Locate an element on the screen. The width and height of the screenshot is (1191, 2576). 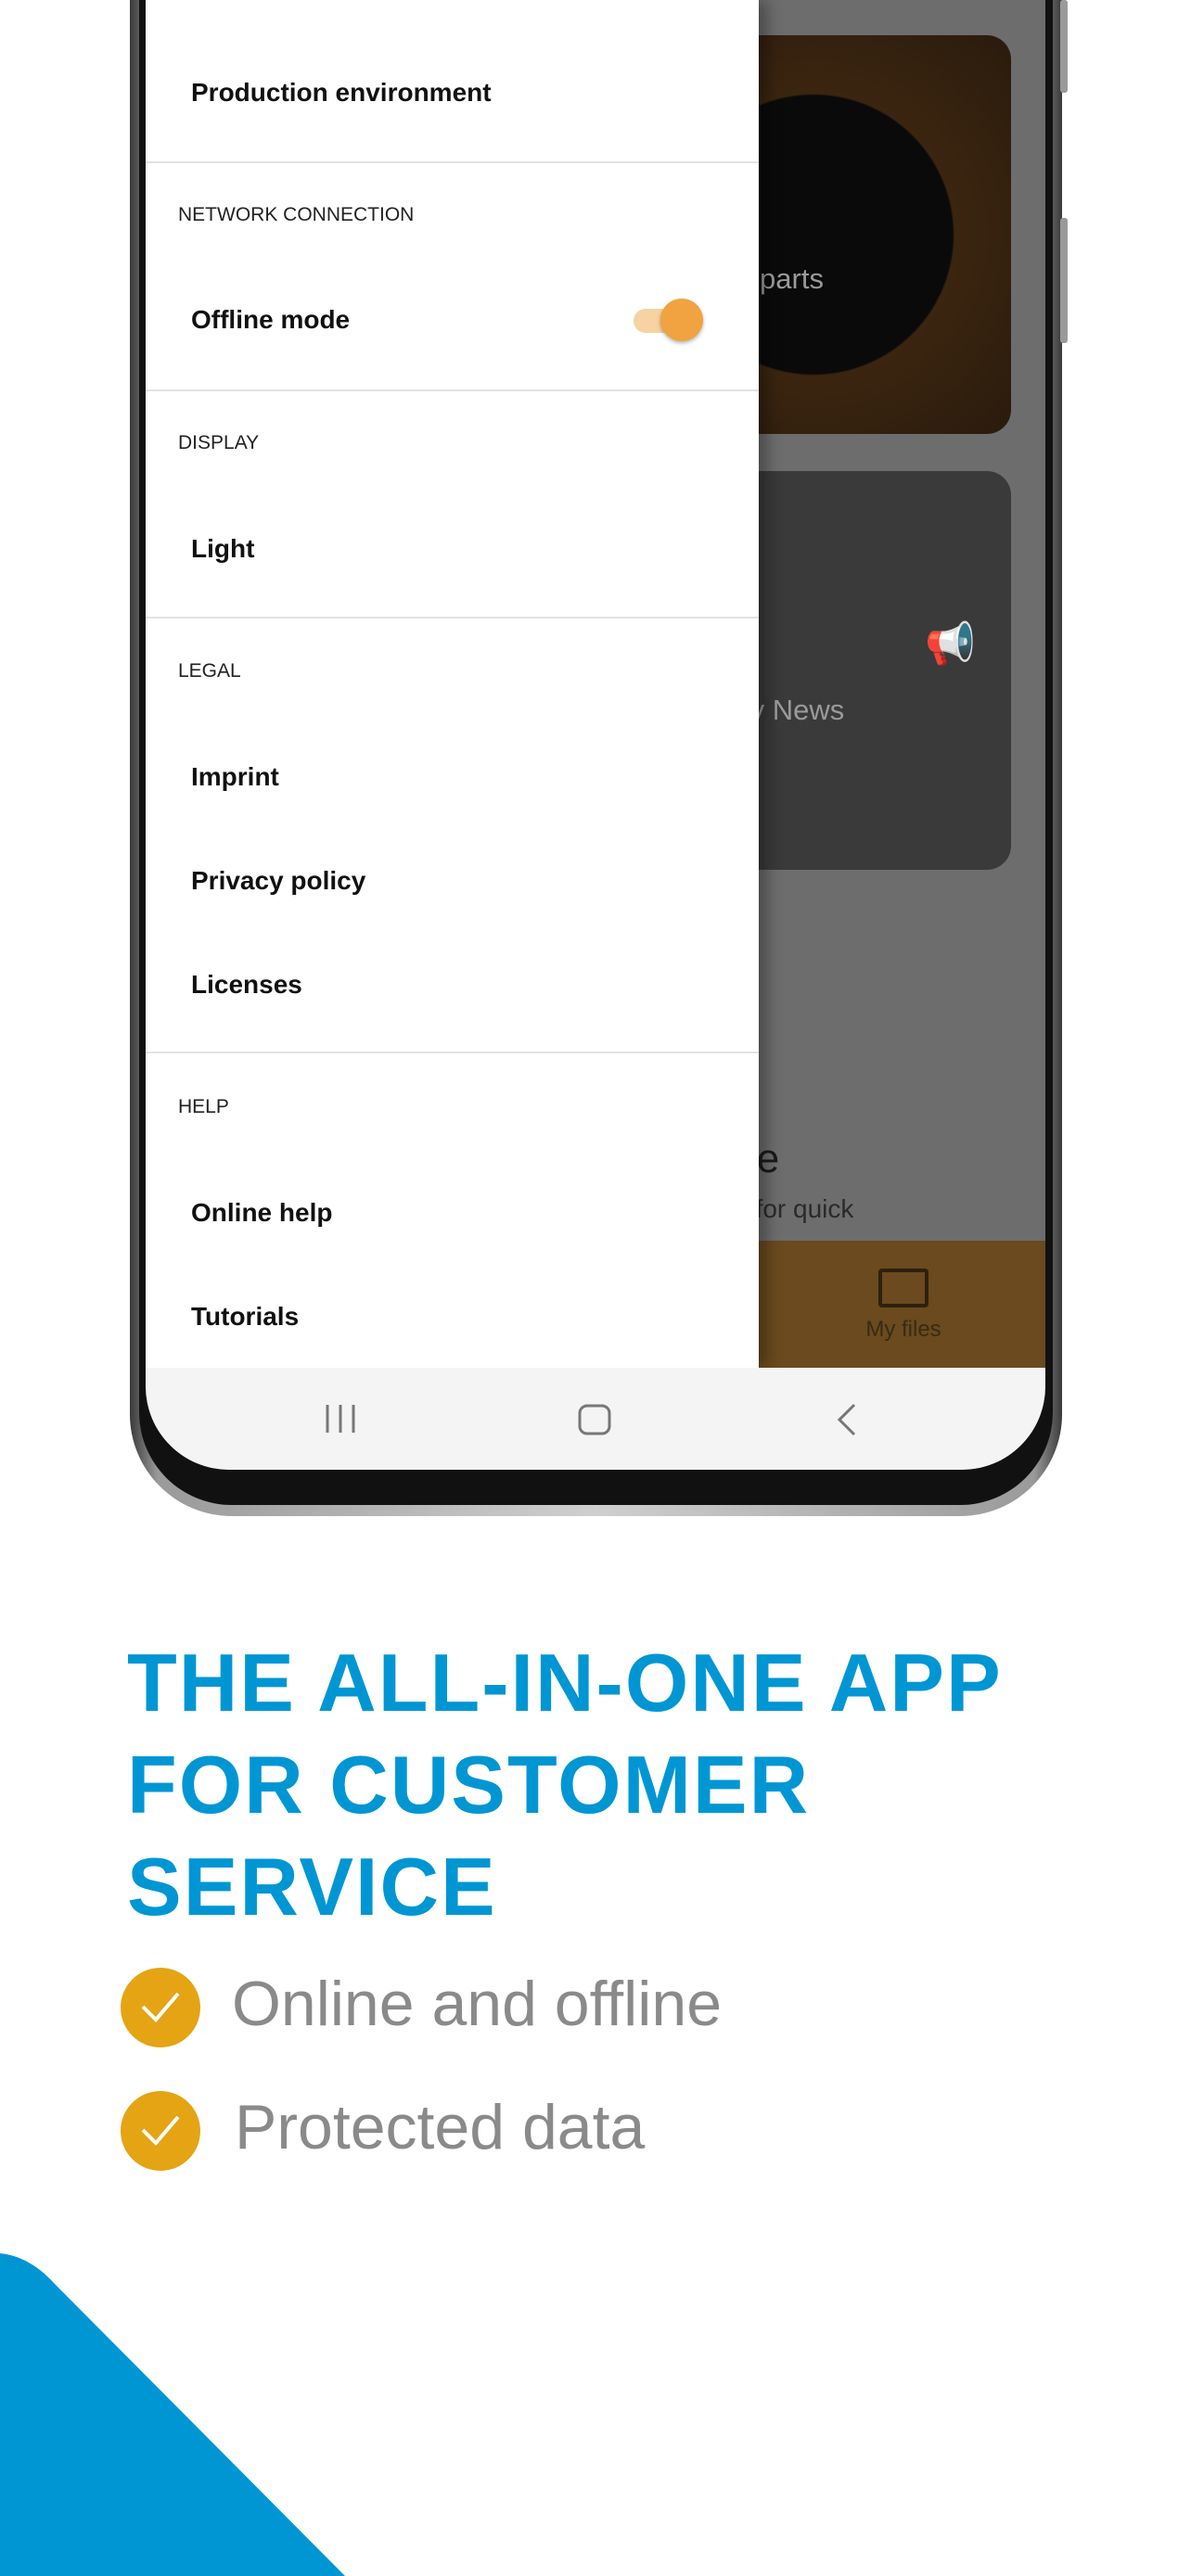
heading-line: FOR CUSTOMER is located at coordinates (469, 1785).